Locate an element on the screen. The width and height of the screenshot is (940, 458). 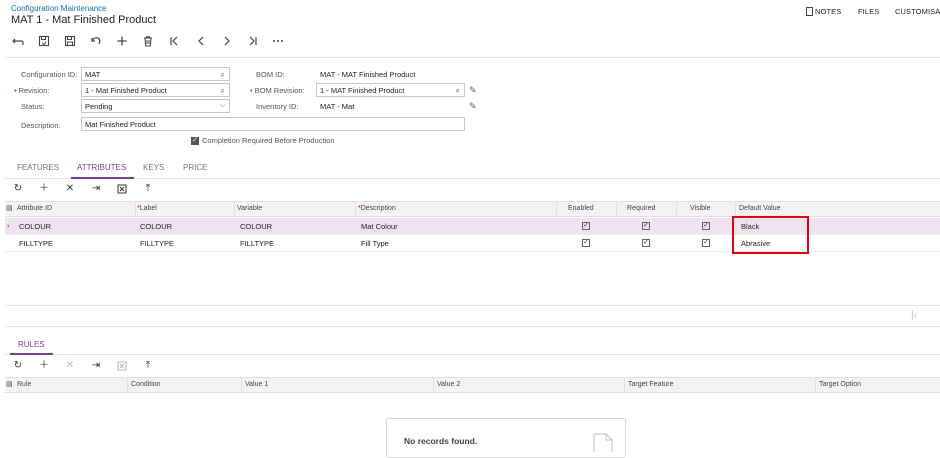
row-selector-icon: › is located at coordinates (8, 225).